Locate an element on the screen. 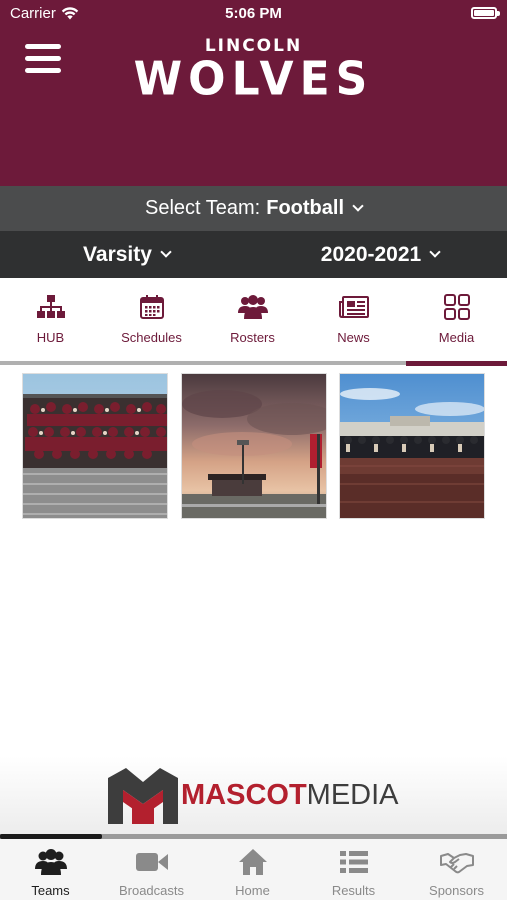 The width and height of the screenshot is (507, 900). season-selector: 2020-2021 is located at coordinates (380, 254).